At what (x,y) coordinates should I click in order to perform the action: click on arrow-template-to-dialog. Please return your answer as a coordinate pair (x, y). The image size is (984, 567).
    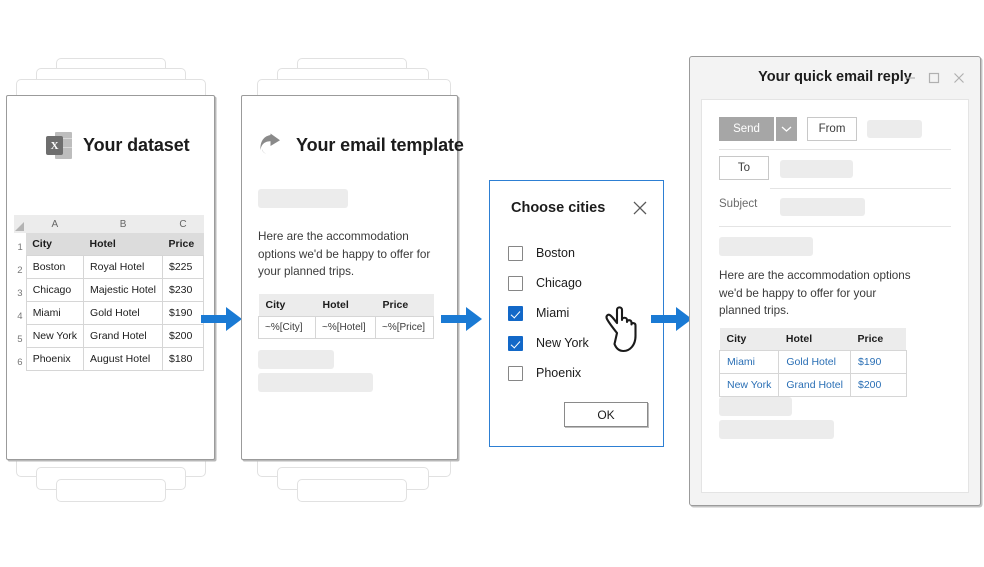
    Looking at the image, I should click on (462, 321).